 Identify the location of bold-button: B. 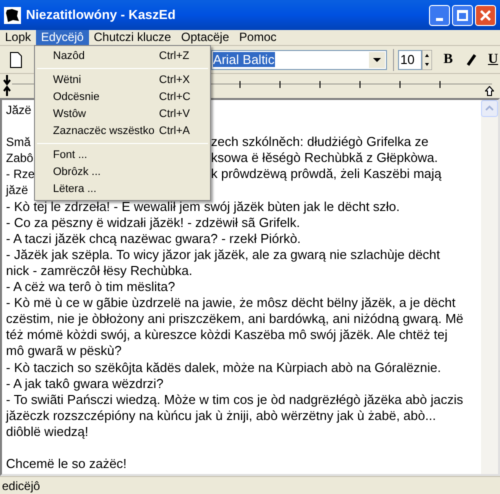
(448, 59).